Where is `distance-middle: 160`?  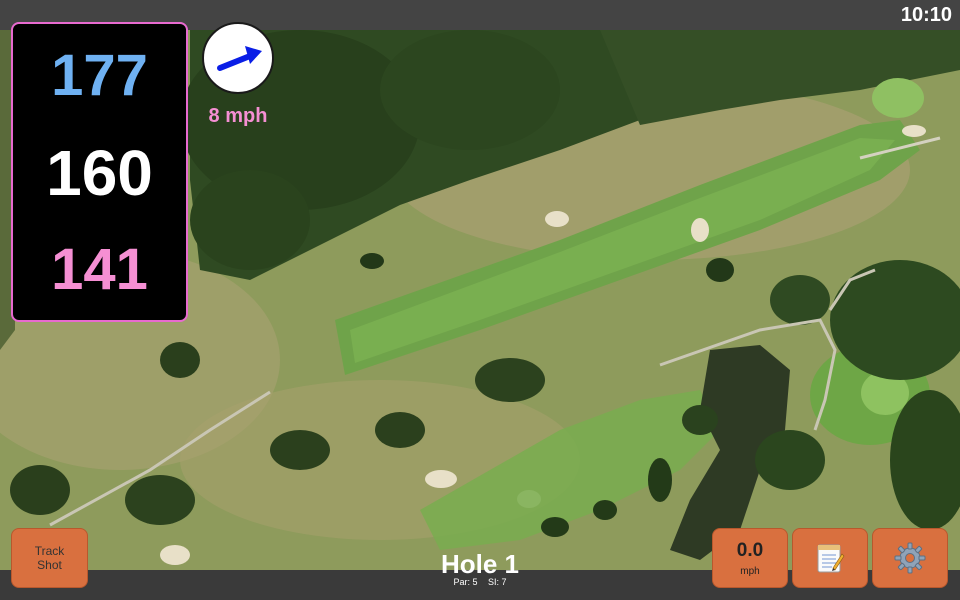 distance-middle: 160 is located at coordinates (99, 173).